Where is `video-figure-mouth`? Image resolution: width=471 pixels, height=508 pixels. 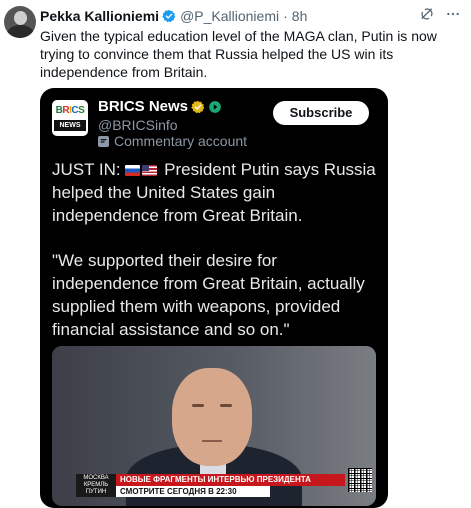 video-figure-mouth is located at coordinates (212, 441).